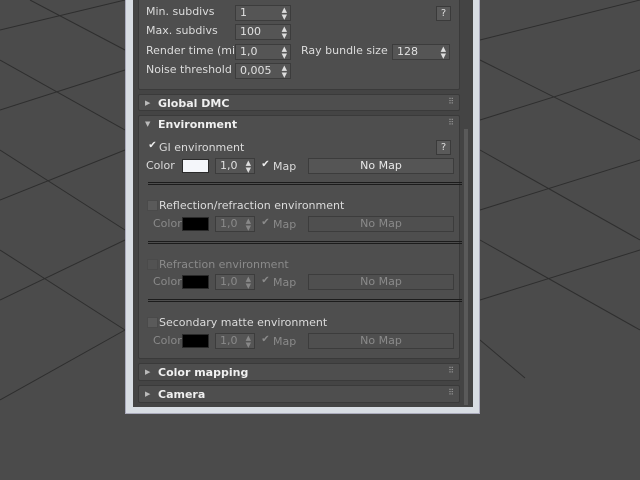 The width and height of the screenshot is (640, 480). Describe the element at coordinates (421, 52) in the screenshot. I see `ray-bundle-spinner: 128 ▲ ▼` at that location.